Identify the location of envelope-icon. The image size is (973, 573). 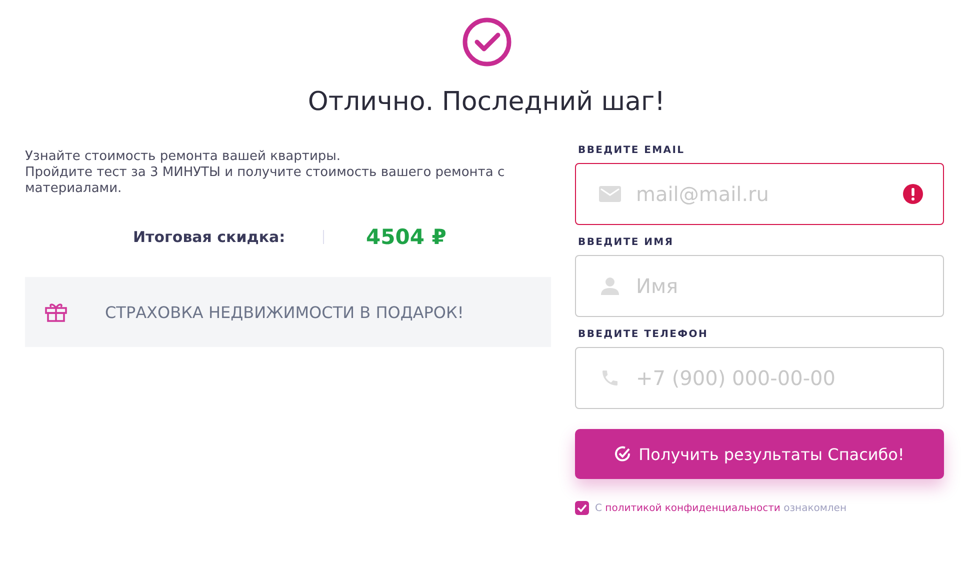
(610, 194).